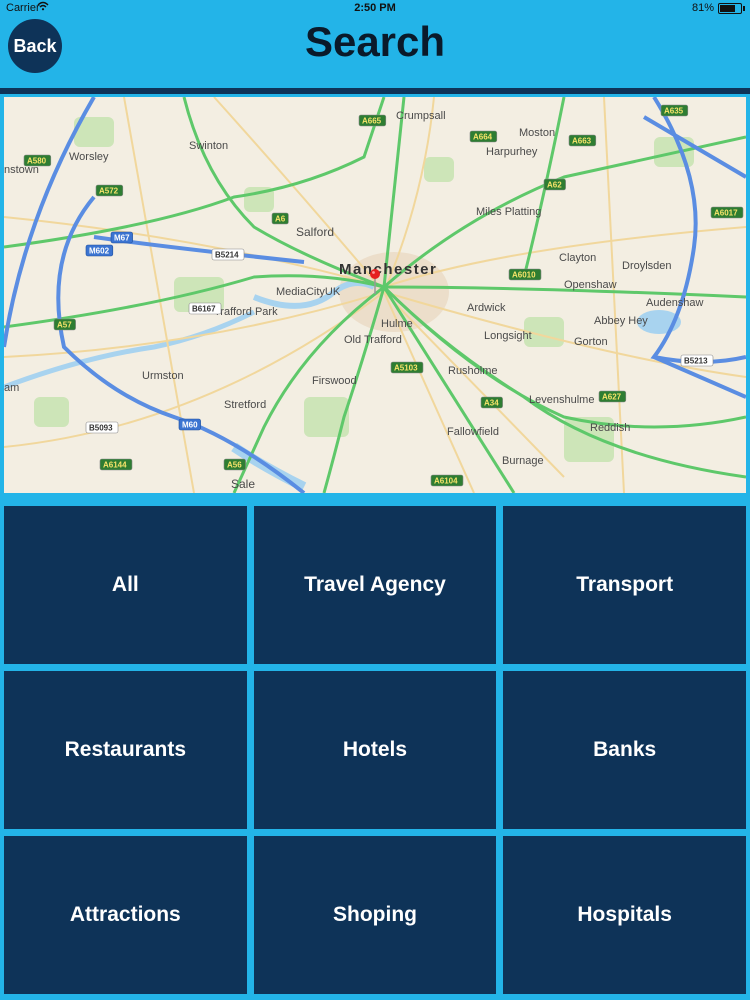  I want to click on road-label: A6104, so click(446, 481).